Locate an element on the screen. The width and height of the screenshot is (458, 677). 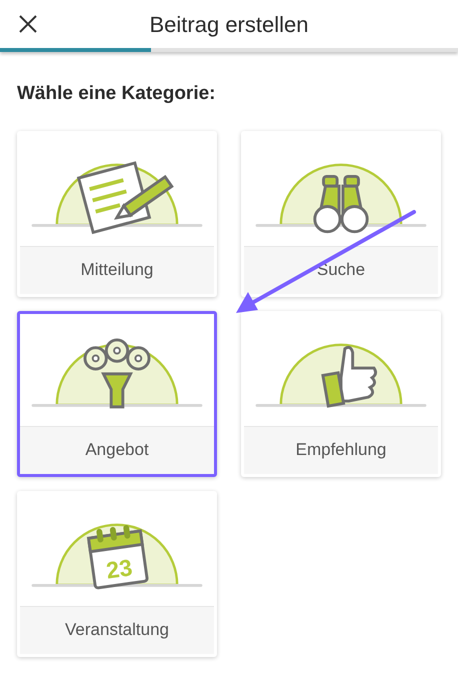
binoculars-icon is located at coordinates (341, 203).